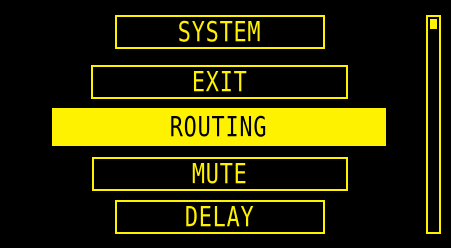  I want to click on menu-item-mute: MUTE, so click(220, 174).